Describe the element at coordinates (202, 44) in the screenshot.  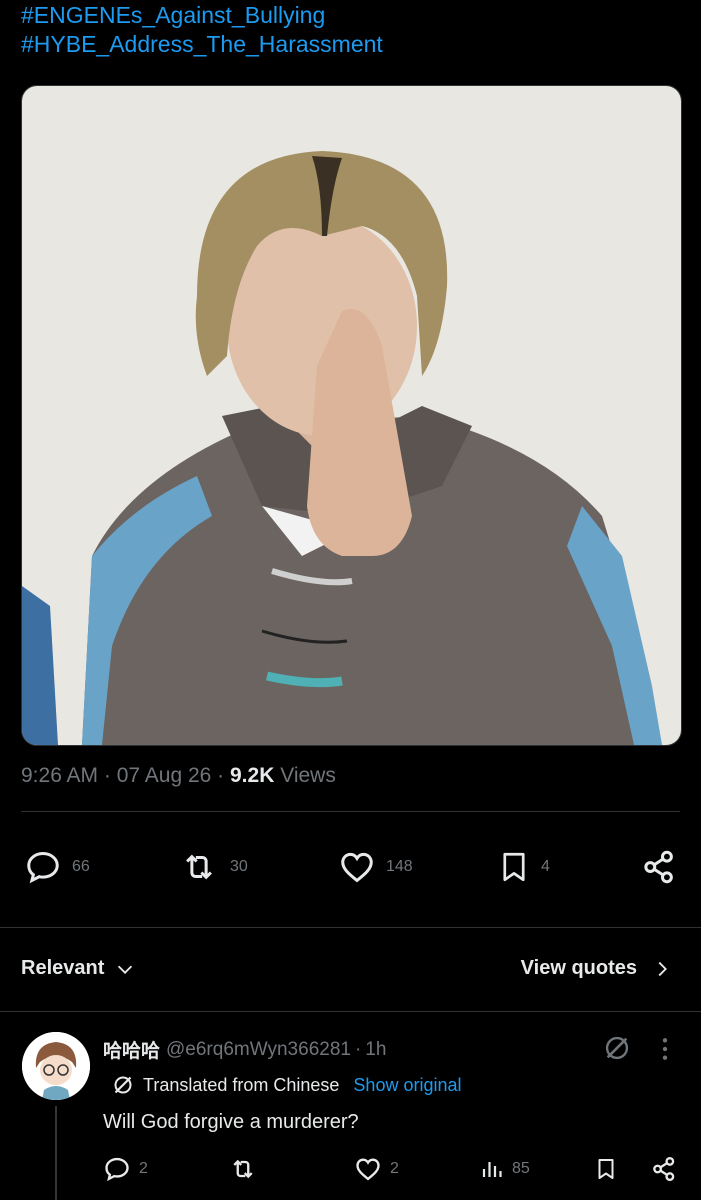
I see `hashtag-link-hybe: #HYBE_Address_The_Harassment` at that location.